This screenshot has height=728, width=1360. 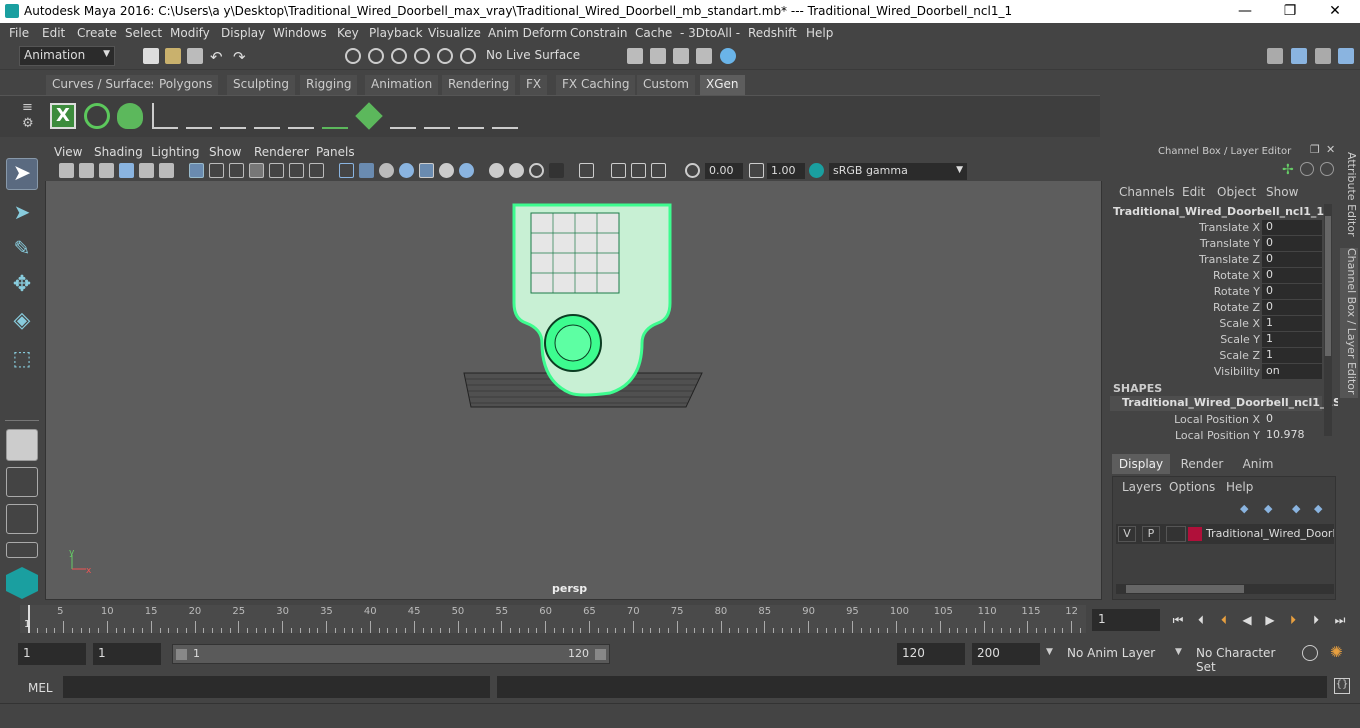 I want to click on tab-rigging: Rigging, so click(x=329, y=85).